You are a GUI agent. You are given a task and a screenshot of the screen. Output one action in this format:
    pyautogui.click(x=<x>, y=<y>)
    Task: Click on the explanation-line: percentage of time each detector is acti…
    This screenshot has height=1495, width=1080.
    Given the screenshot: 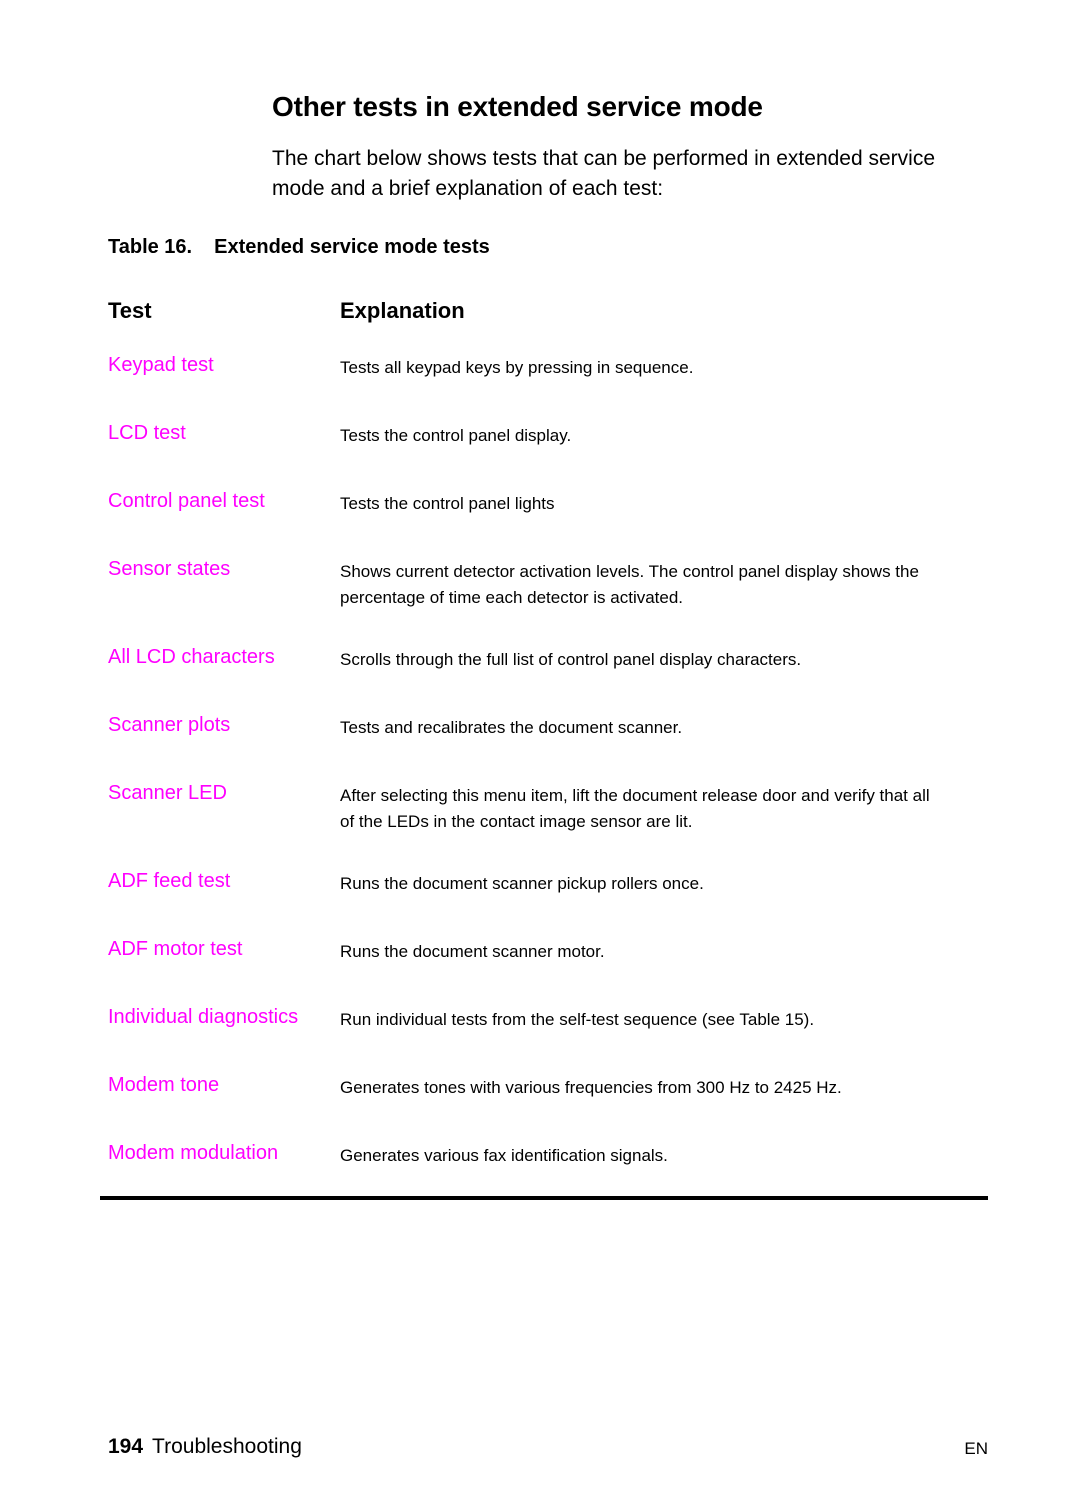 What is the action you would take?
    pyautogui.click(x=512, y=597)
    